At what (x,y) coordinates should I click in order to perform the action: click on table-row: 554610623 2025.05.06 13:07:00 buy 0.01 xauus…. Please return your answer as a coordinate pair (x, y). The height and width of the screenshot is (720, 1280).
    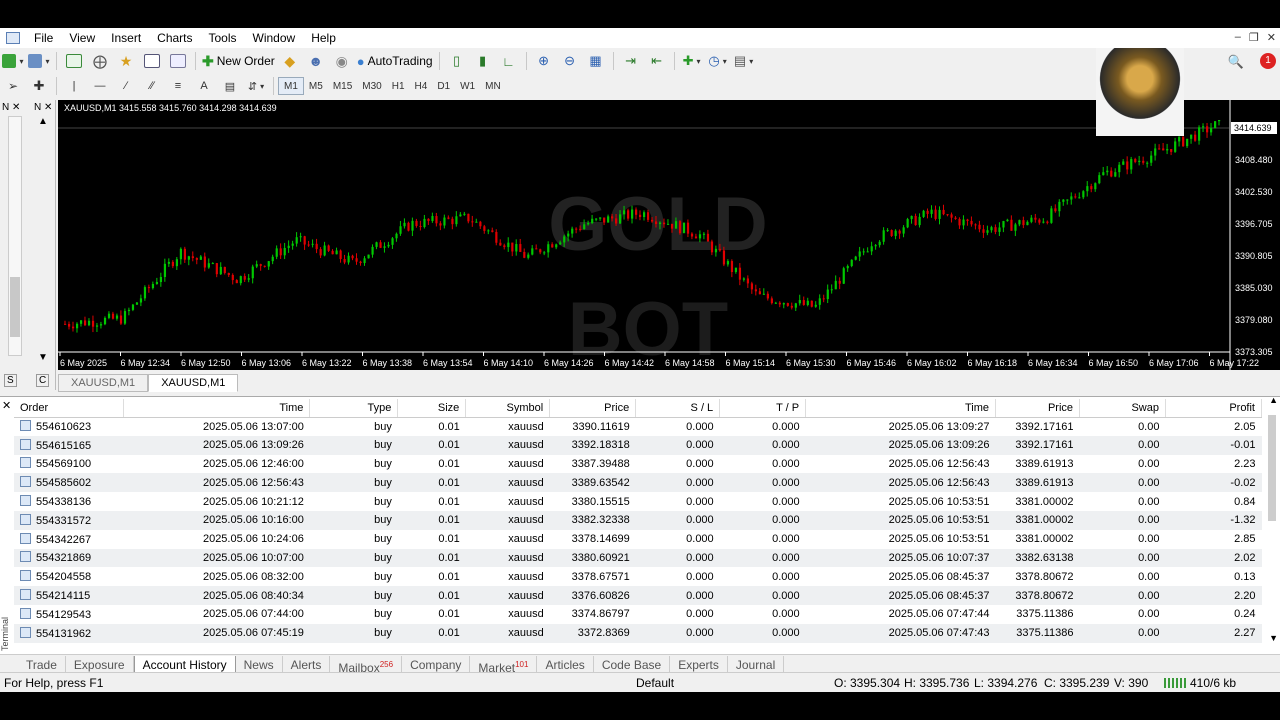
    Looking at the image, I should click on (638, 426).